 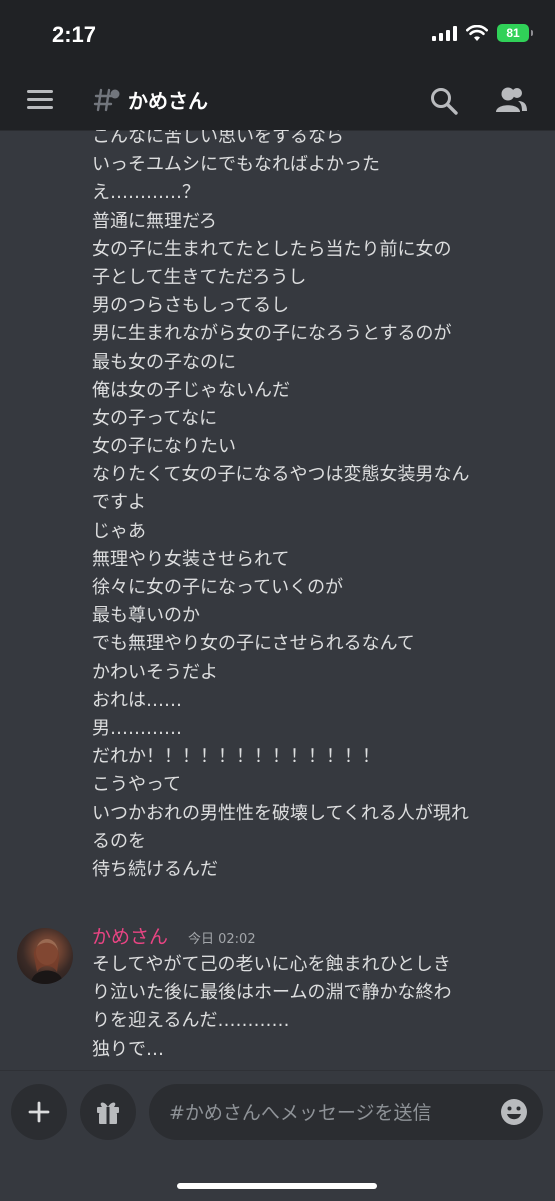 I want to click on search-icon, so click(x=444, y=101).